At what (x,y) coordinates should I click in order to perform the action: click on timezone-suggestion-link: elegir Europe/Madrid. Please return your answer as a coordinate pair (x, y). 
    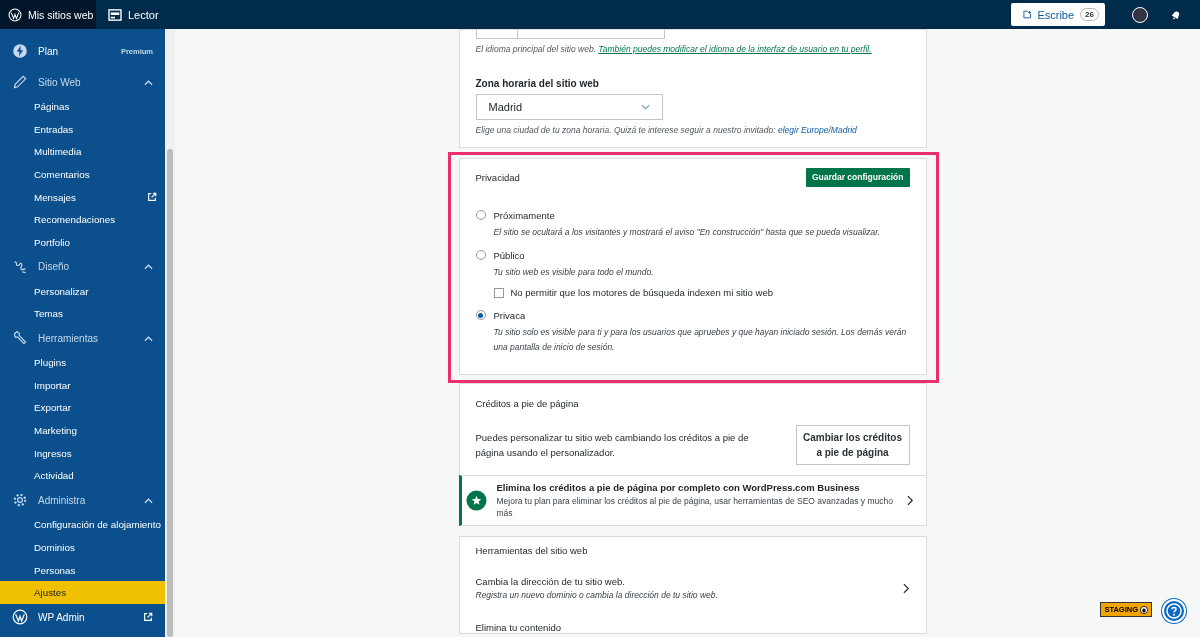
    Looking at the image, I should click on (817, 130).